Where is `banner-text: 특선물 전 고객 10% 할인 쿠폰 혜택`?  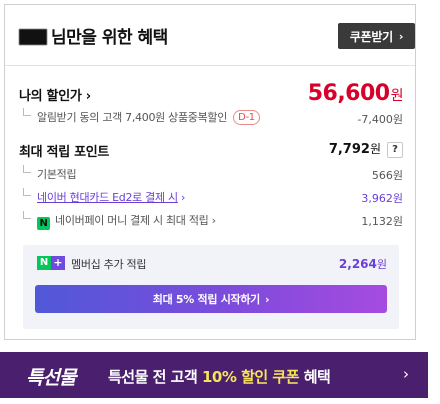 banner-text: 특선물 전 고객 10% 할인 쿠폰 혜택 is located at coordinates (219, 377).